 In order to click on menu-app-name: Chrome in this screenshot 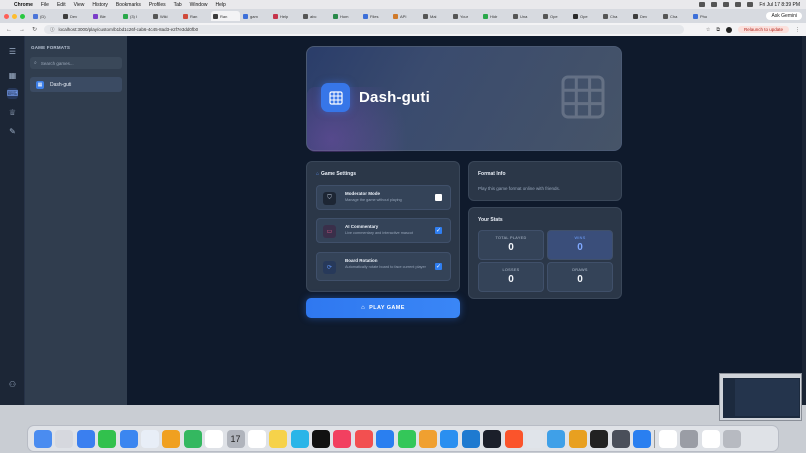, I will do `click(23, 5)`.